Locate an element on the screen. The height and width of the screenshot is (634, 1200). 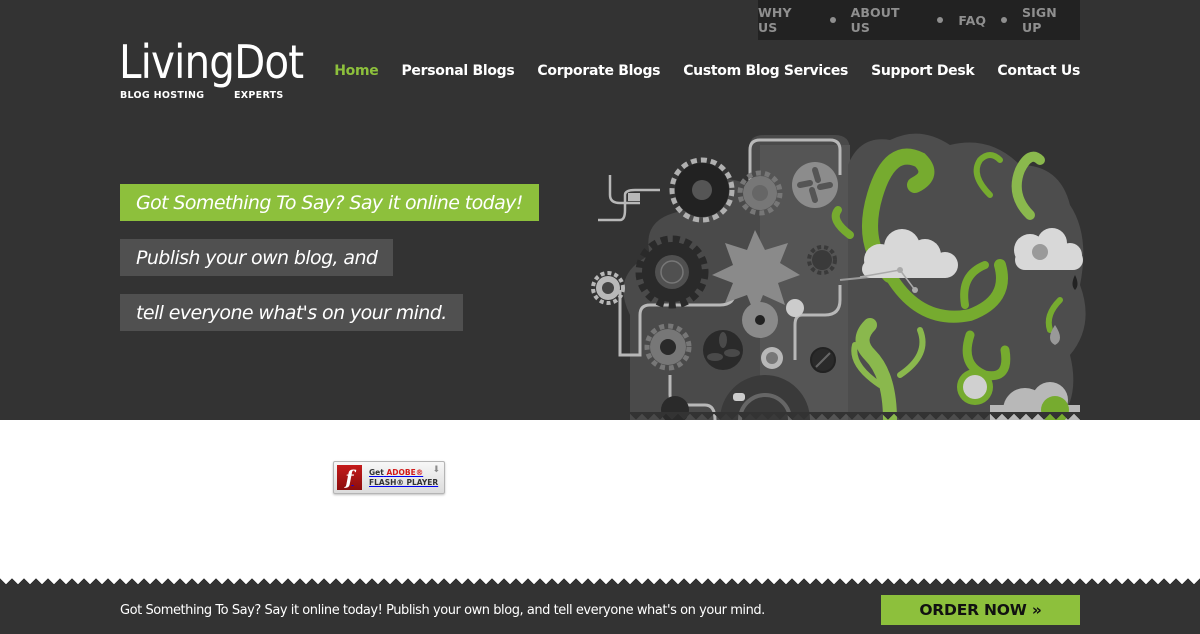
hero-tagline-3: tell everyone what's on your mind. is located at coordinates (291, 312).